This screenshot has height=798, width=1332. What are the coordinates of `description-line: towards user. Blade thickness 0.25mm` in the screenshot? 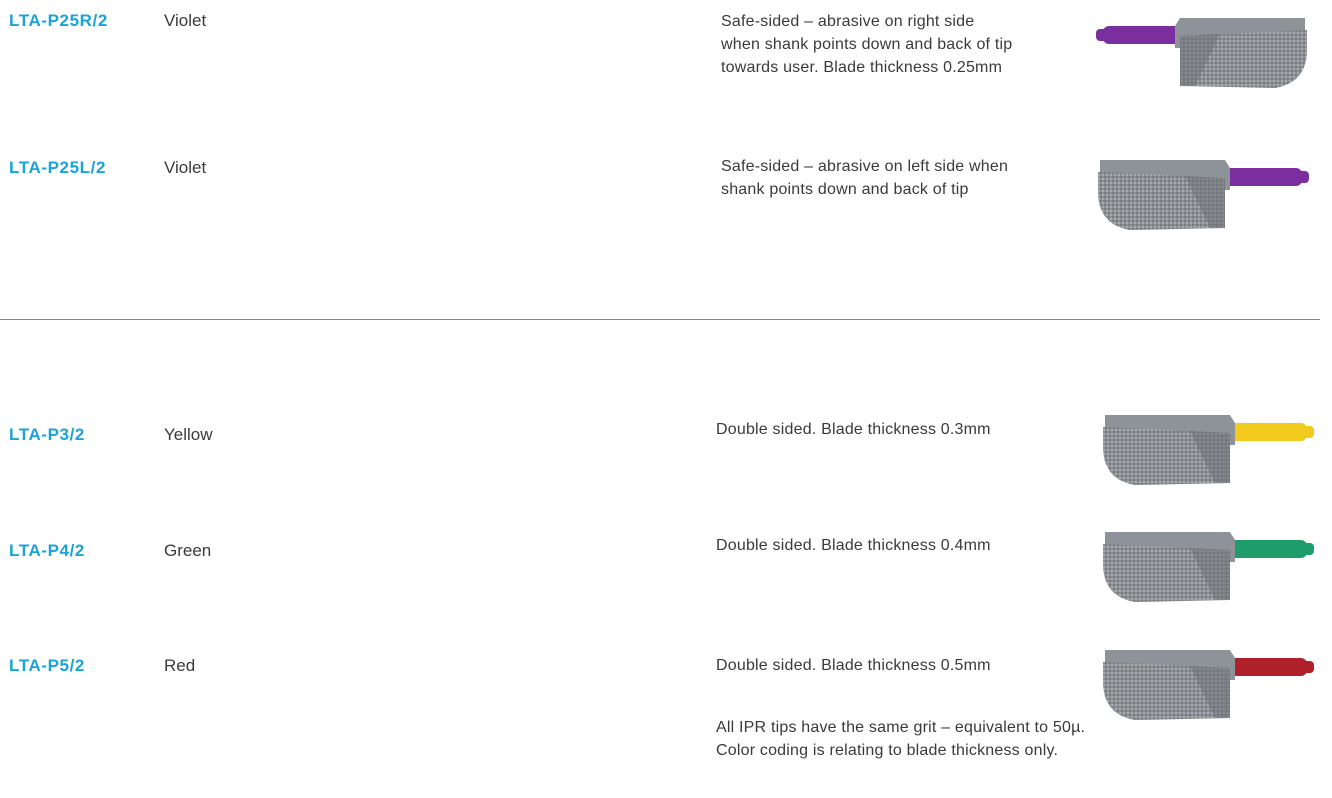 It's located at (862, 67).